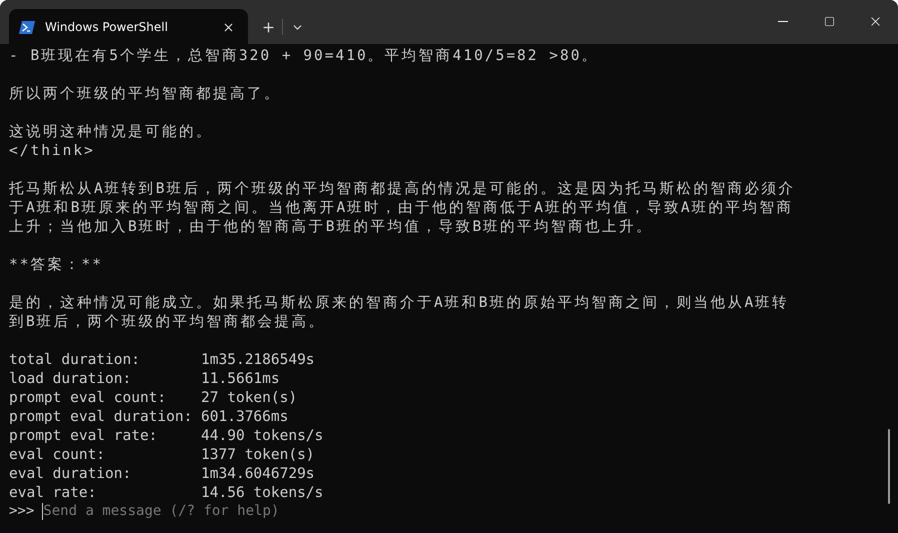  Describe the element at coordinates (21, 511) in the screenshot. I see `prompt-symbol: >>>` at that location.